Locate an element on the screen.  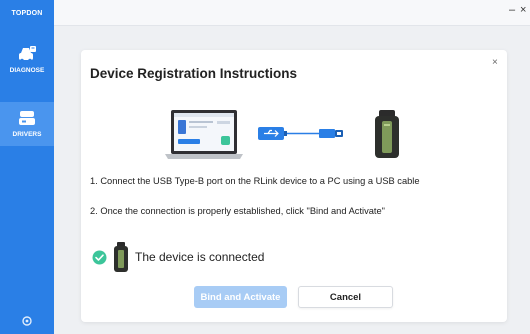
sidebar: TOPDON DIAGNOSE DRIVERS is located at coordinates (27, 167).